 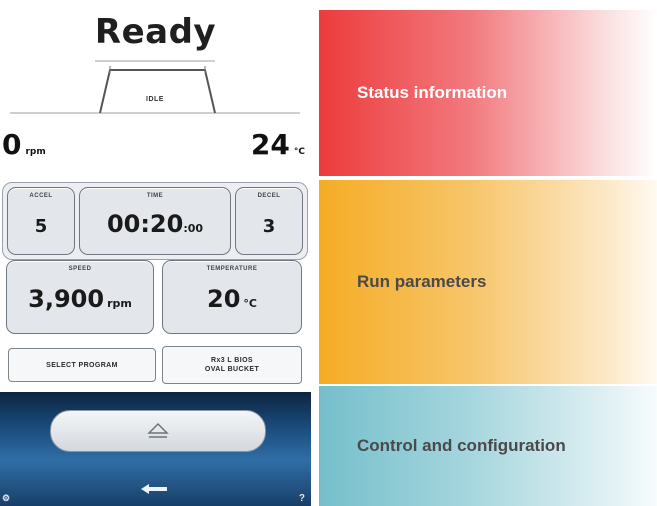 I want to click on legend-control-configuration: Control and configuration, so click(x=488, y=446).